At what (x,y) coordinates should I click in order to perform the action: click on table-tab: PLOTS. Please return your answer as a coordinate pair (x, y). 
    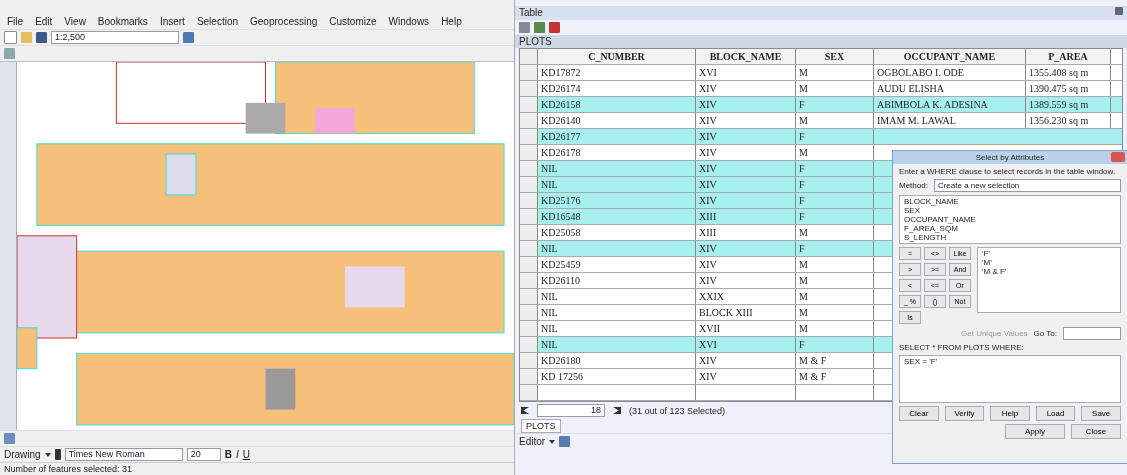
    Looking at the image, I should click on (541, 426).